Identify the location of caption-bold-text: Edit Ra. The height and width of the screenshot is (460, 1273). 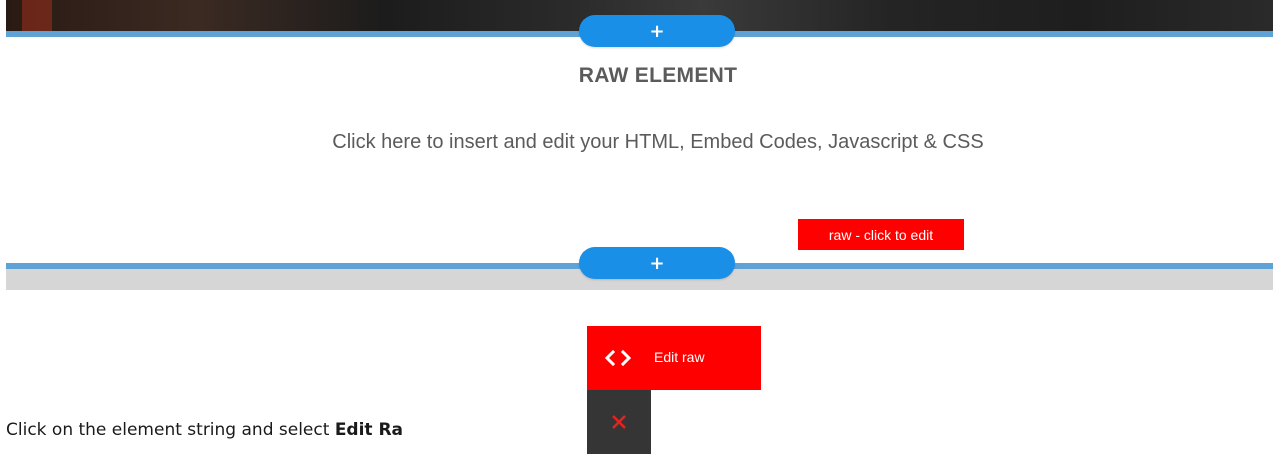
(369, 430).